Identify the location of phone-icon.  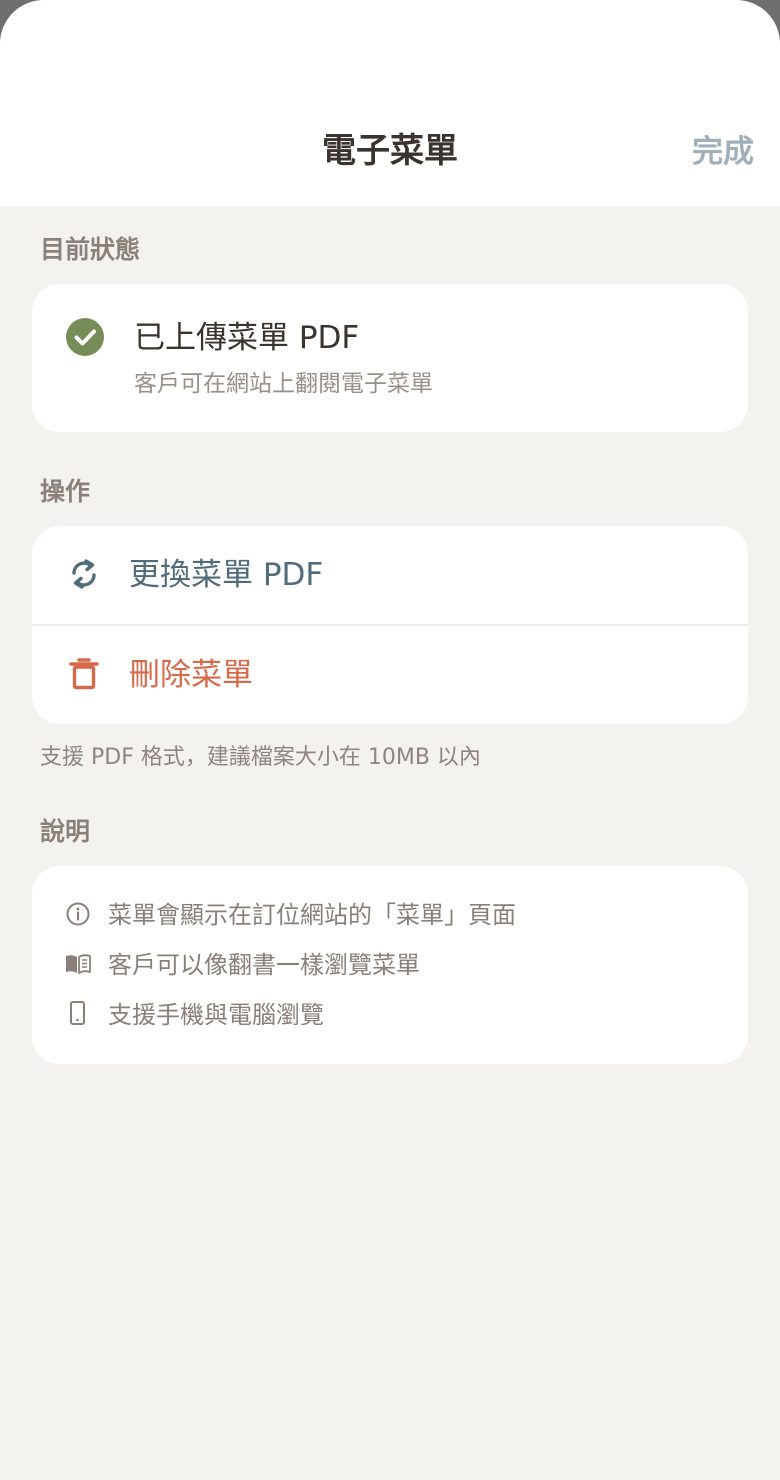
(77, 1013).